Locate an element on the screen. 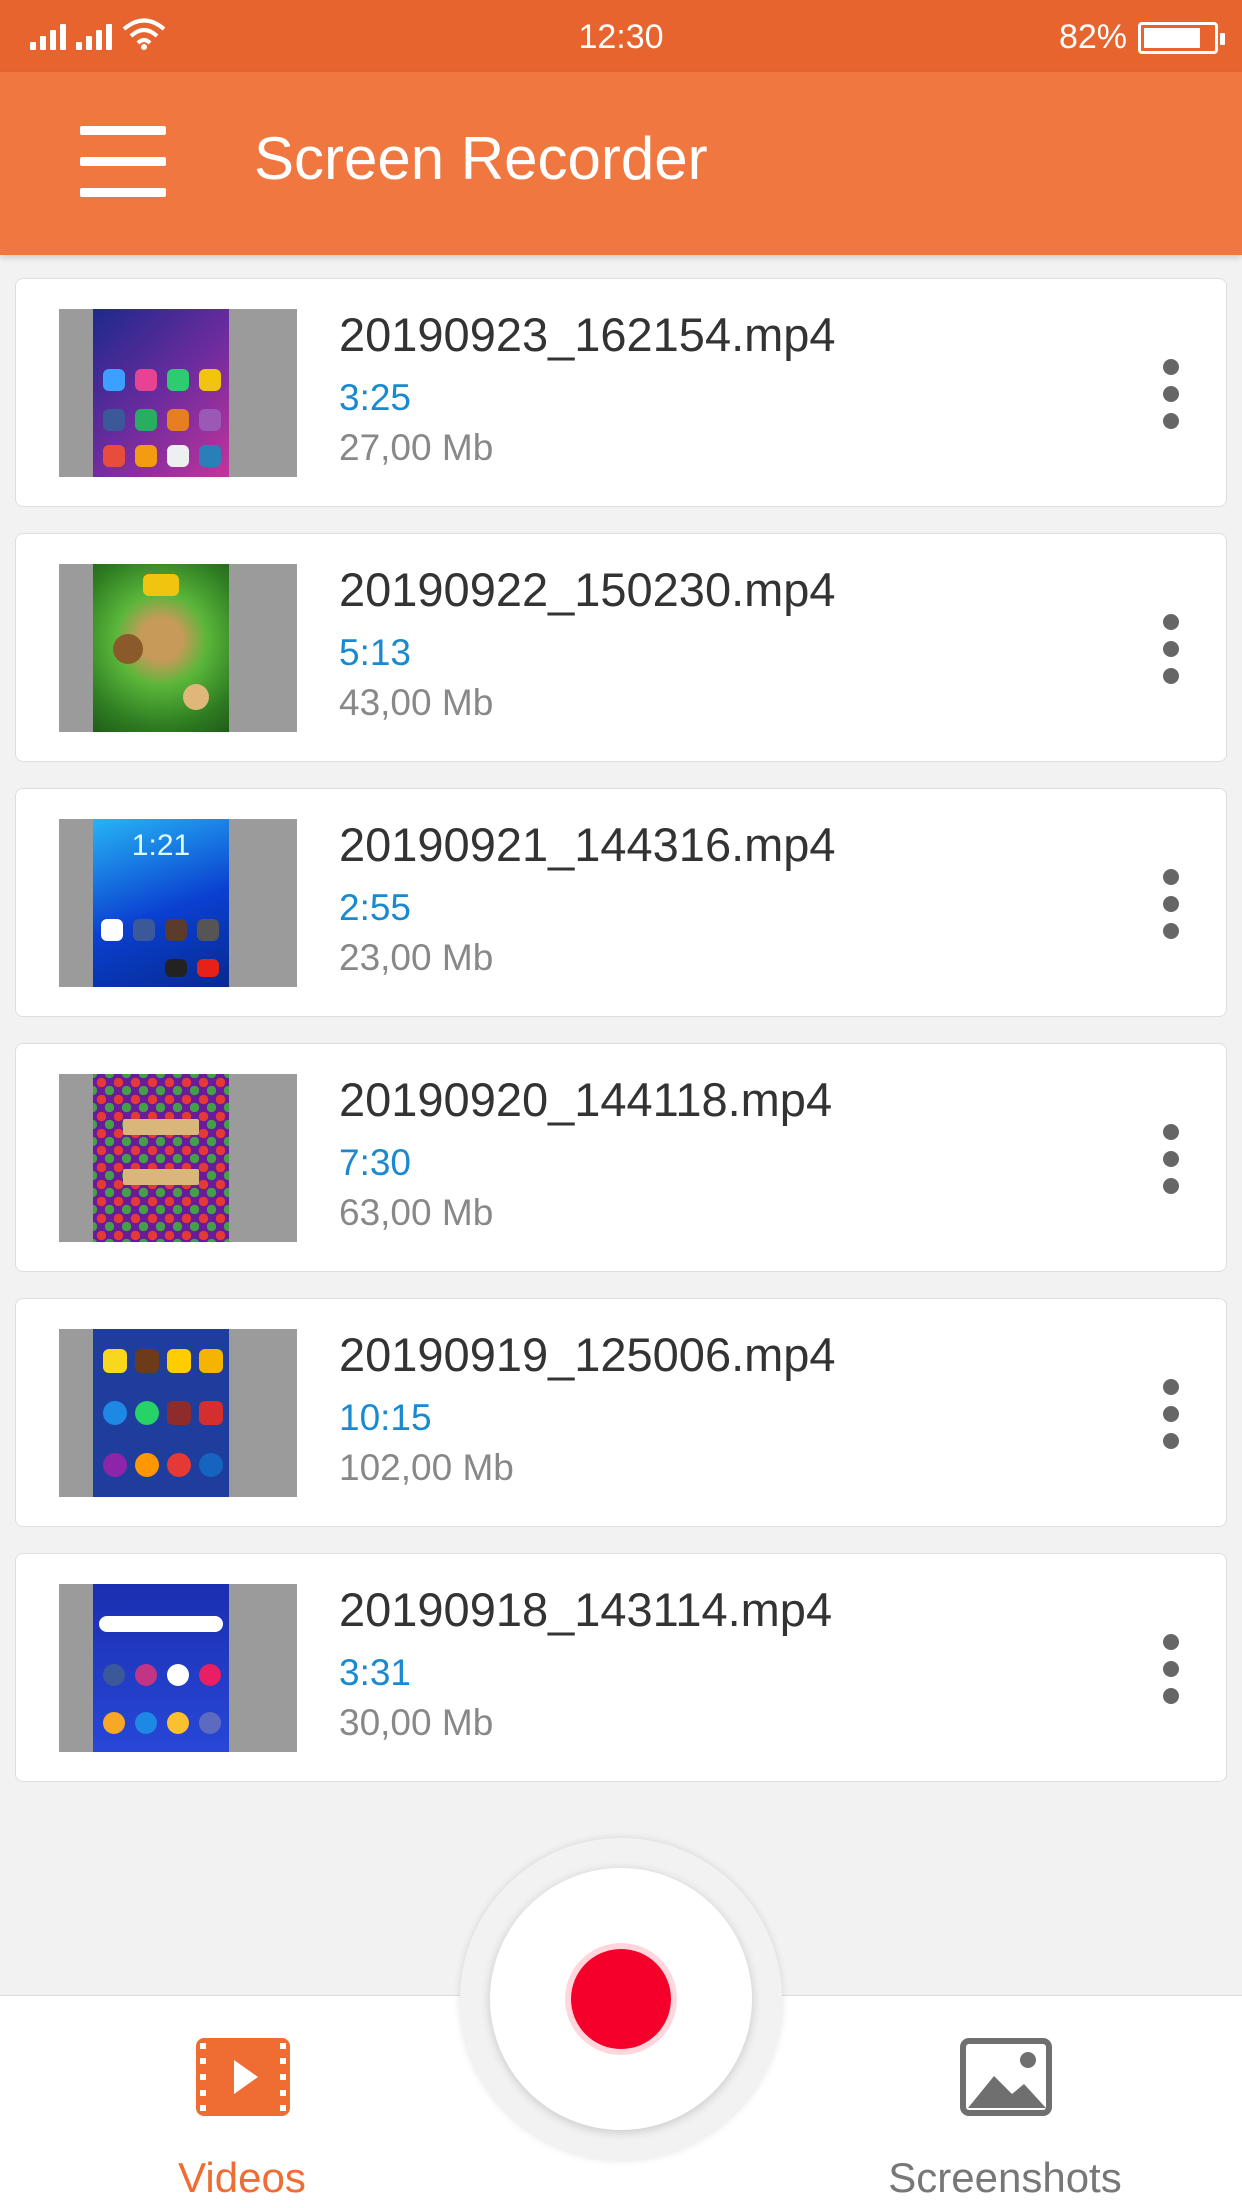  film-play-icon is located at coordinates (243, 2077).